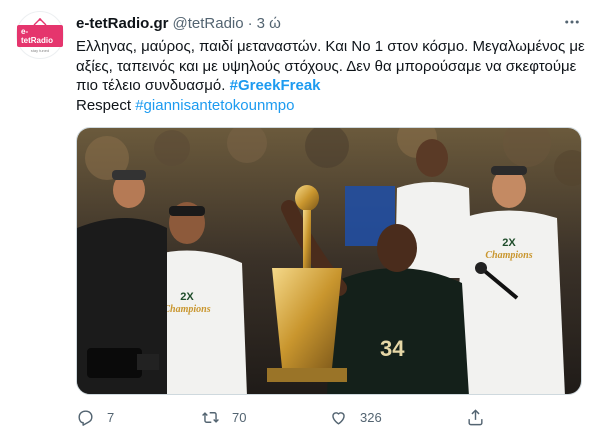  Describe the element at coordinates (269, 23) in the screenshot. I see `timestamp: 3 ώ` at that location.